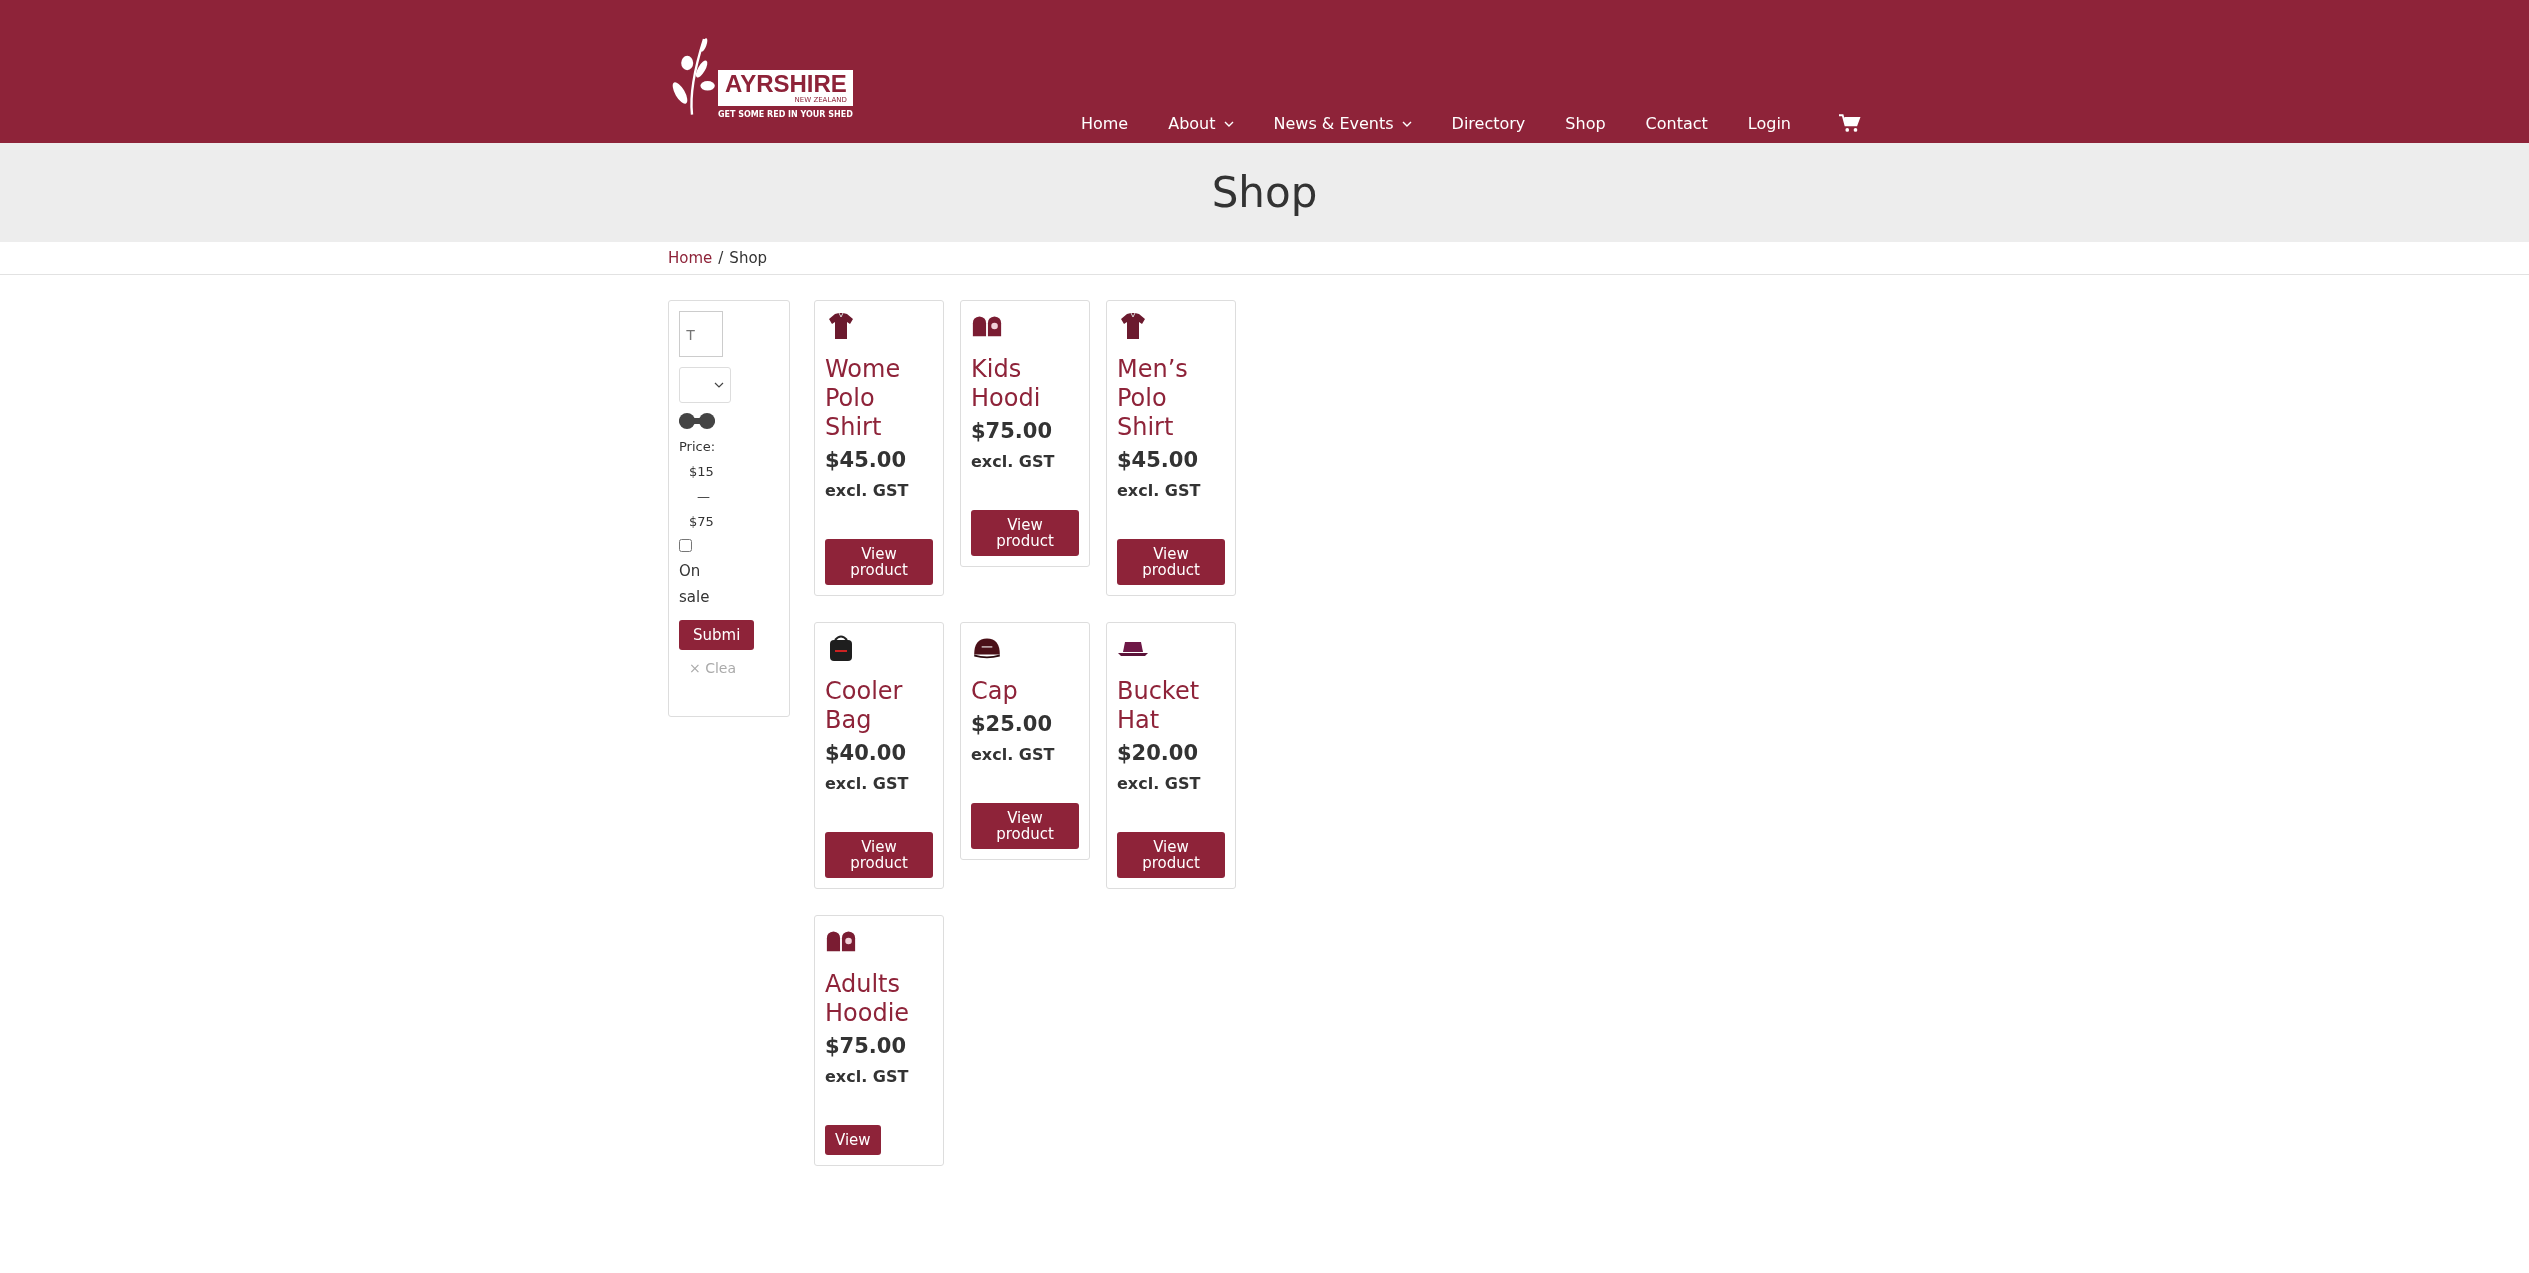 This screenshot has width=2529, height=1273. Describe the element at coordinates (994, 691) in the screenshot. I see `product-title: Cap` at that location.